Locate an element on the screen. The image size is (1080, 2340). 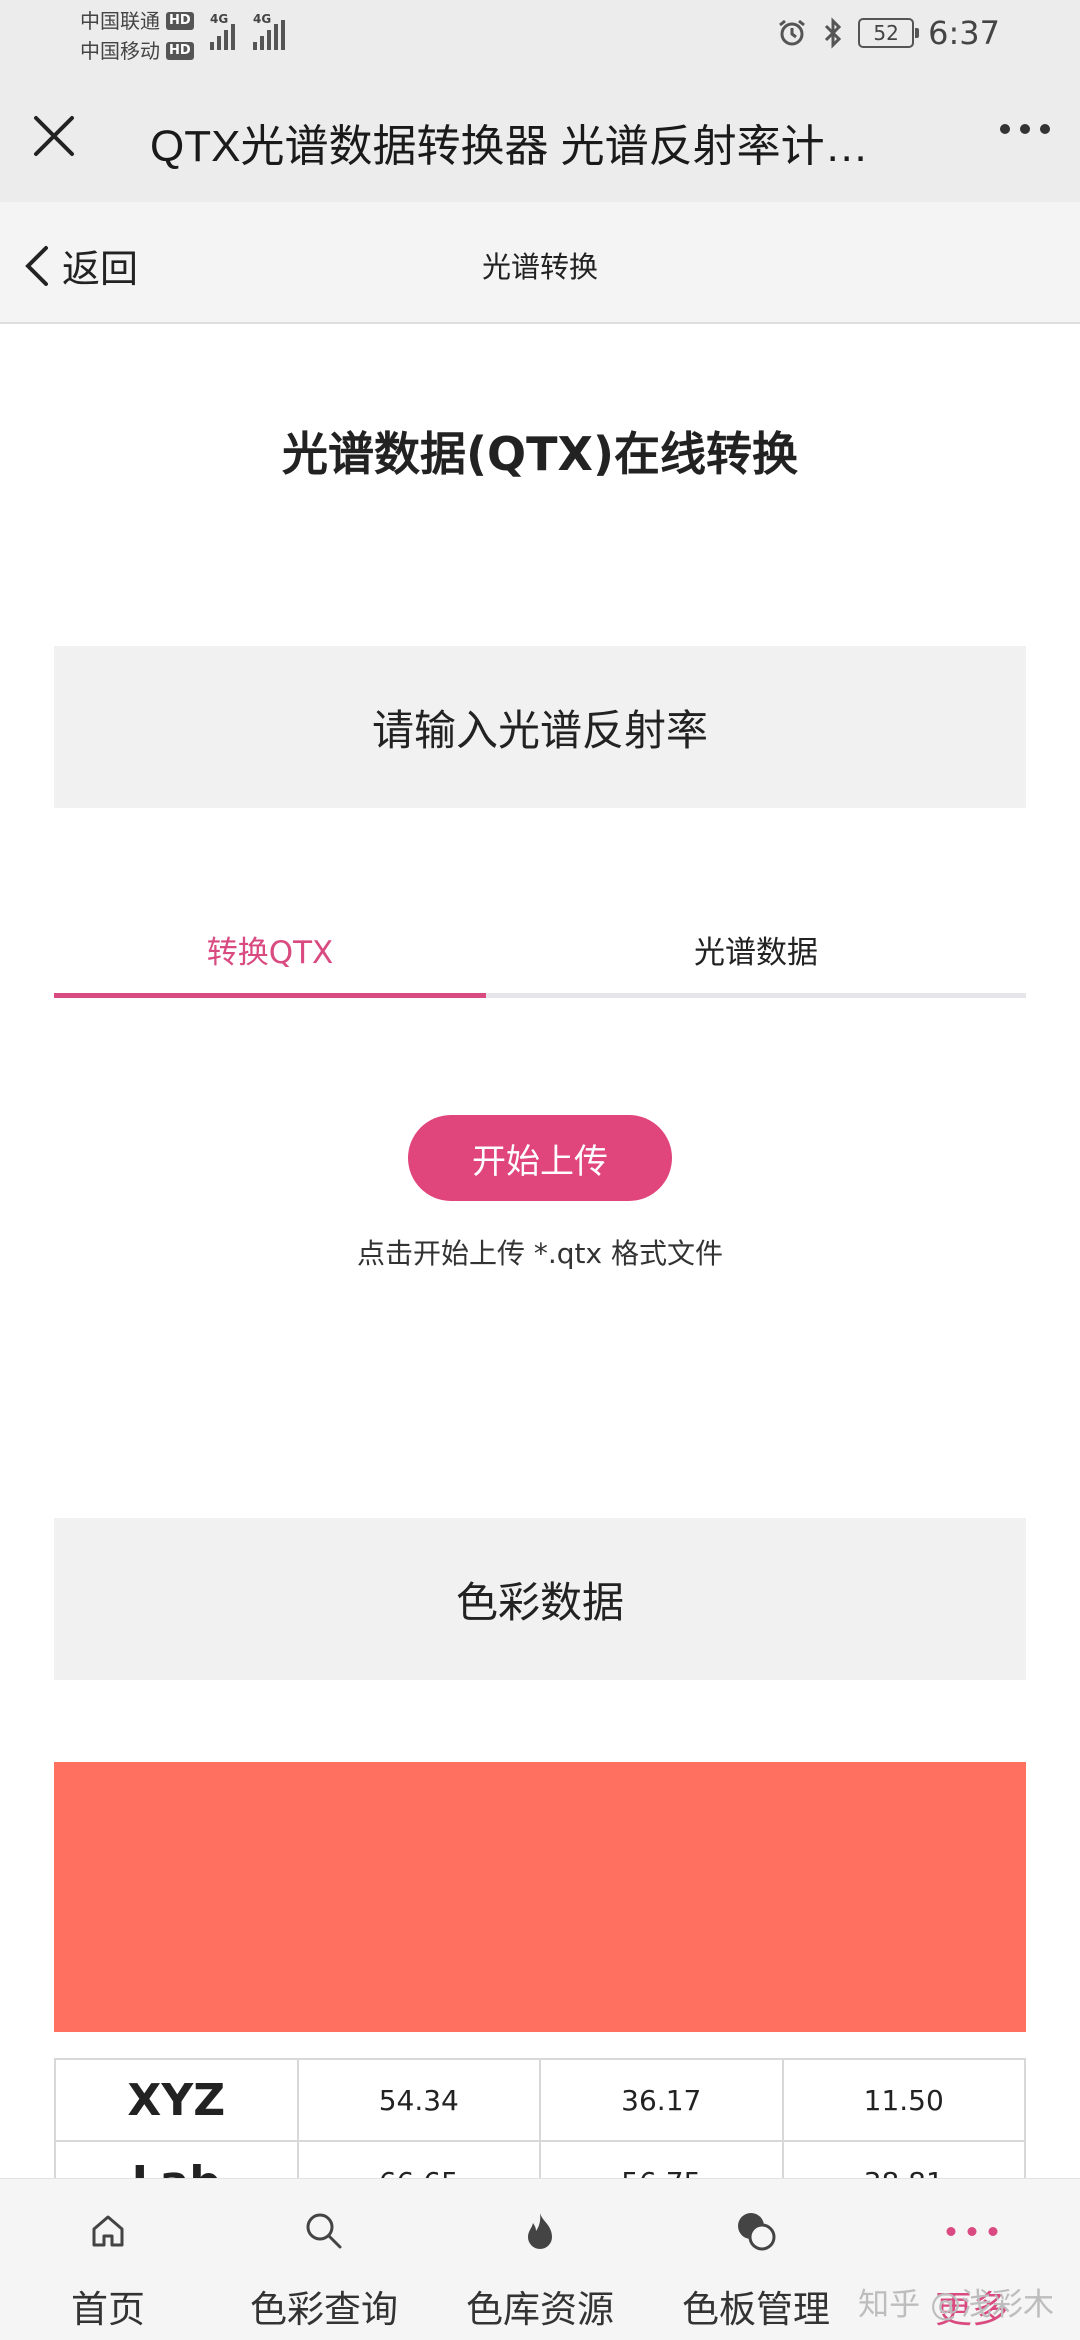
home-icon is located at coordinates (108, 2231).